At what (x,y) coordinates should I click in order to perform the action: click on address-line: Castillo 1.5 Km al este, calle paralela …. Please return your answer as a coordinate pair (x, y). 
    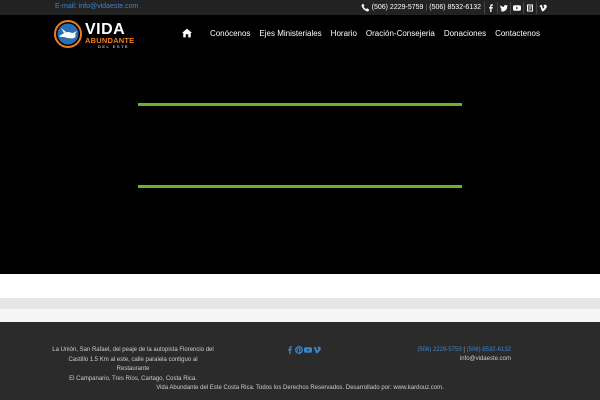
    Looking at the image, I should click on (133, 364).